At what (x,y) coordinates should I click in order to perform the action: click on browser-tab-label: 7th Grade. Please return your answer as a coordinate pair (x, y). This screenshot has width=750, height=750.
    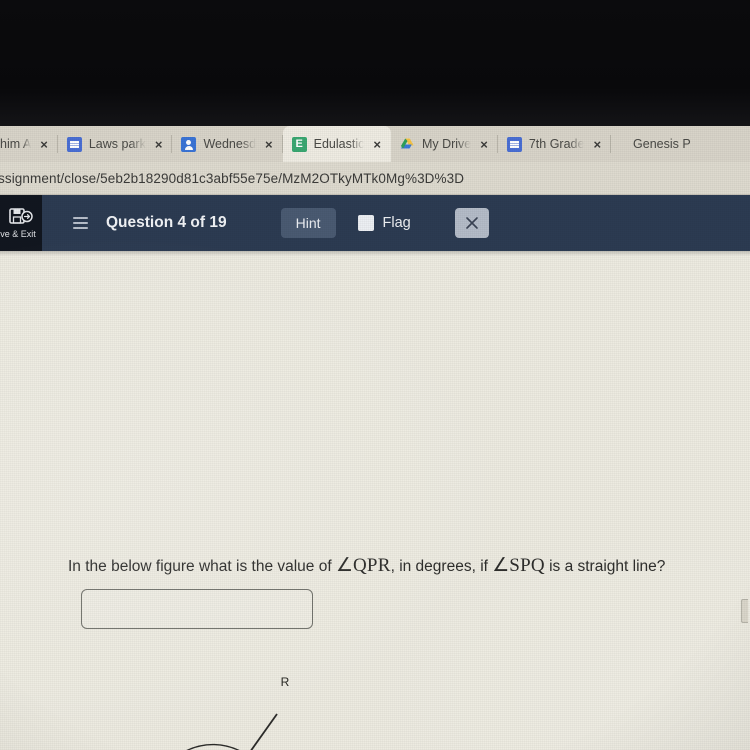
    Looking at the image, I should click on (556, 144).